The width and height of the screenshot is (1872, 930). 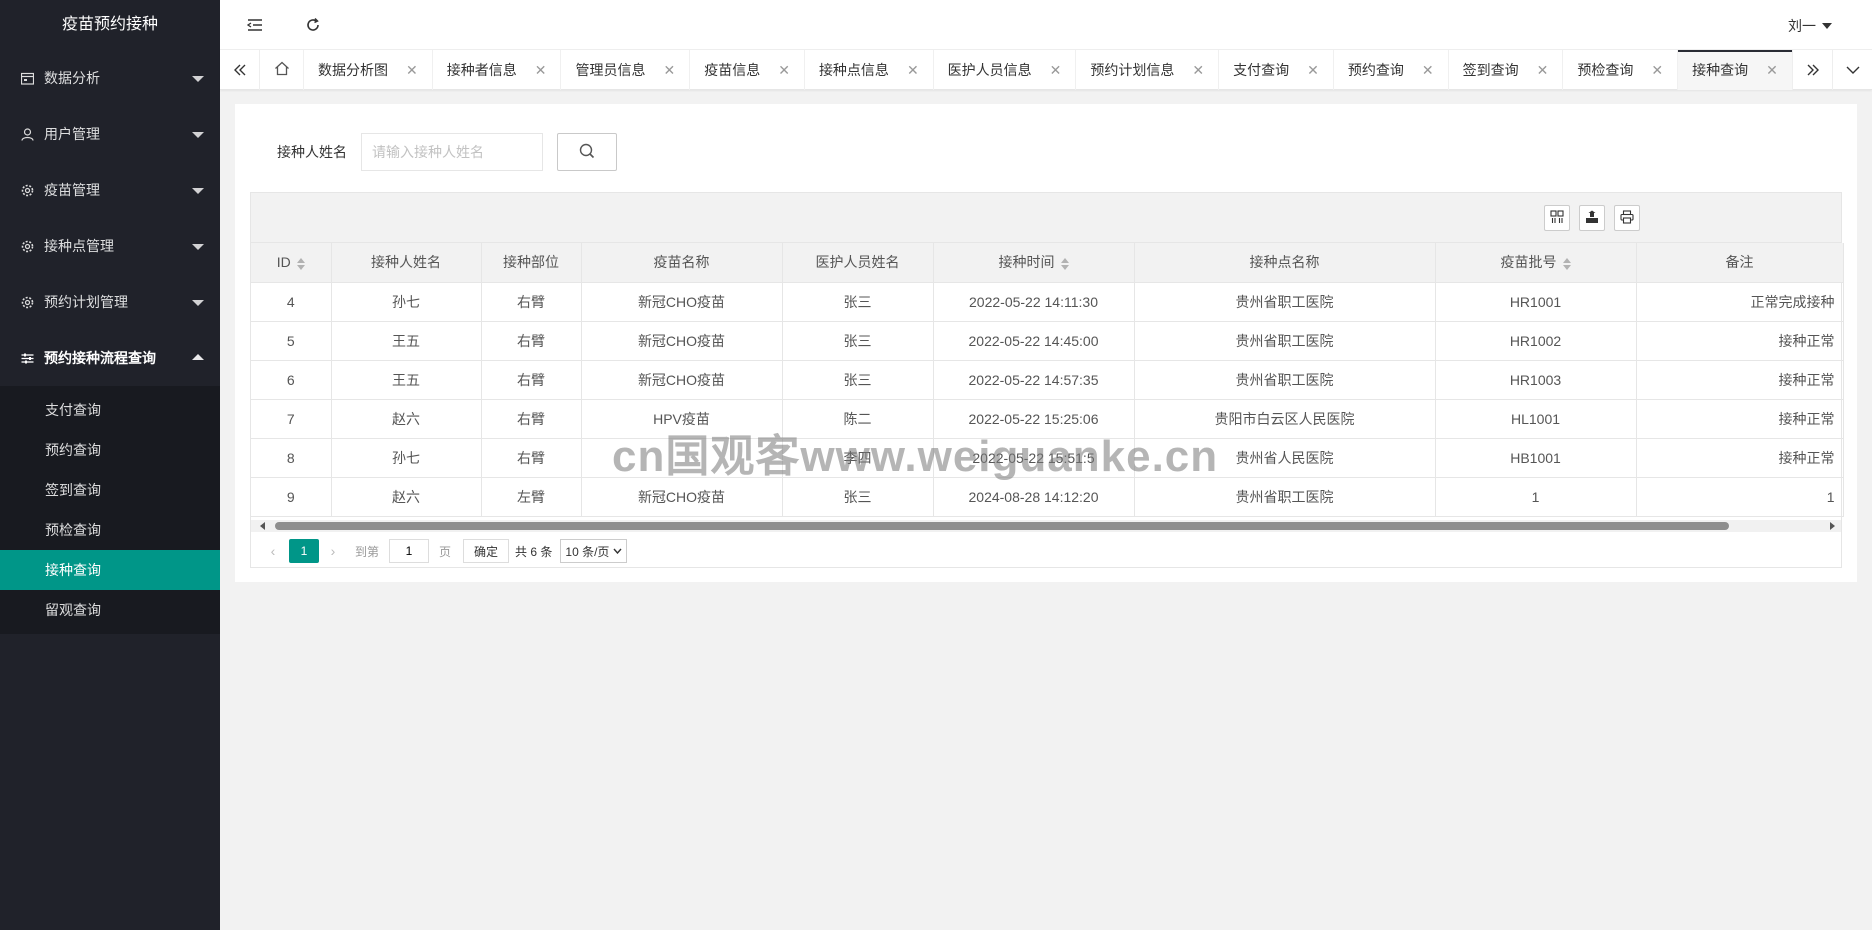 I want to click on columns-filter-button, so click(x=1557, y=218).